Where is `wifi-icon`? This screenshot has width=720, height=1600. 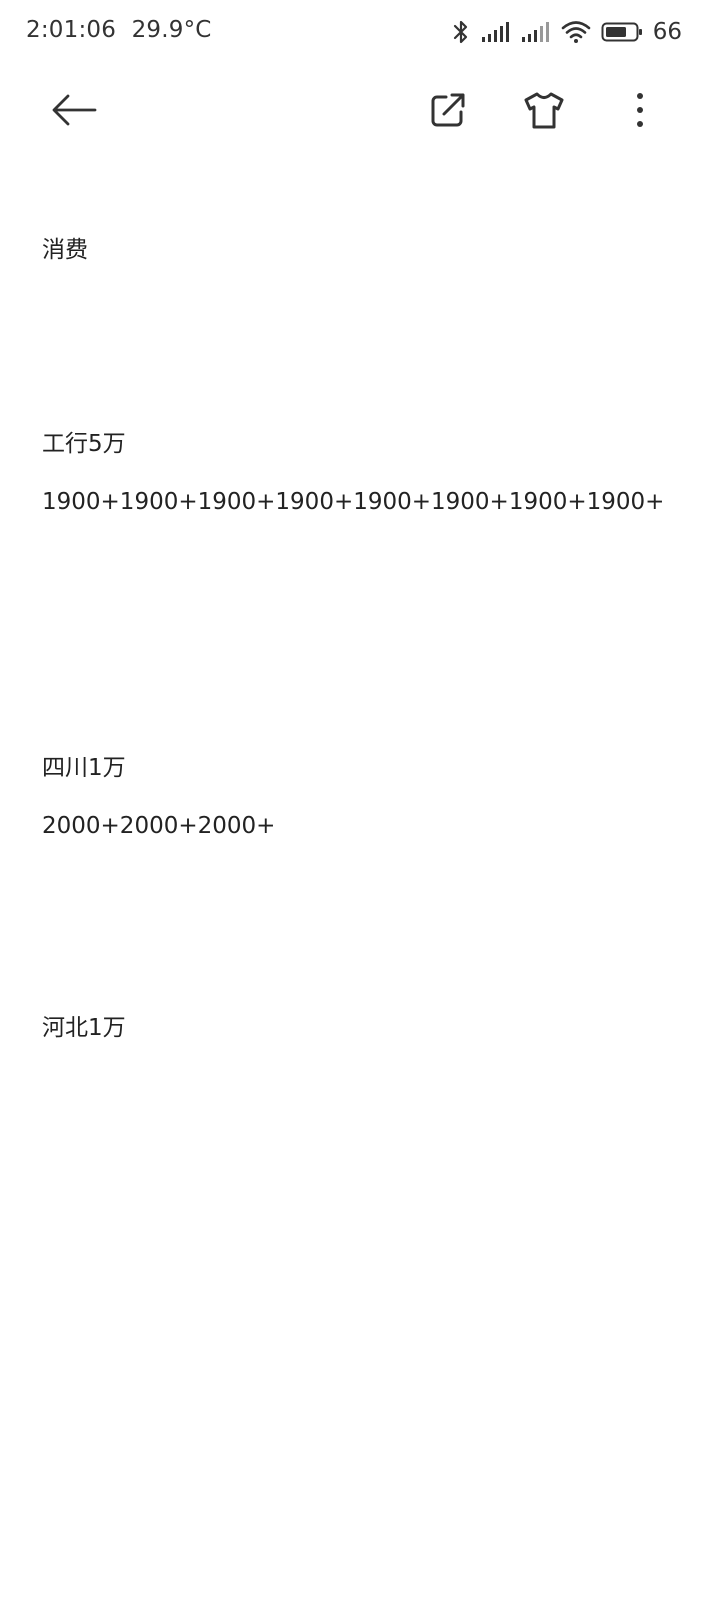
wifi-icon is located at coordinates (576, 32).